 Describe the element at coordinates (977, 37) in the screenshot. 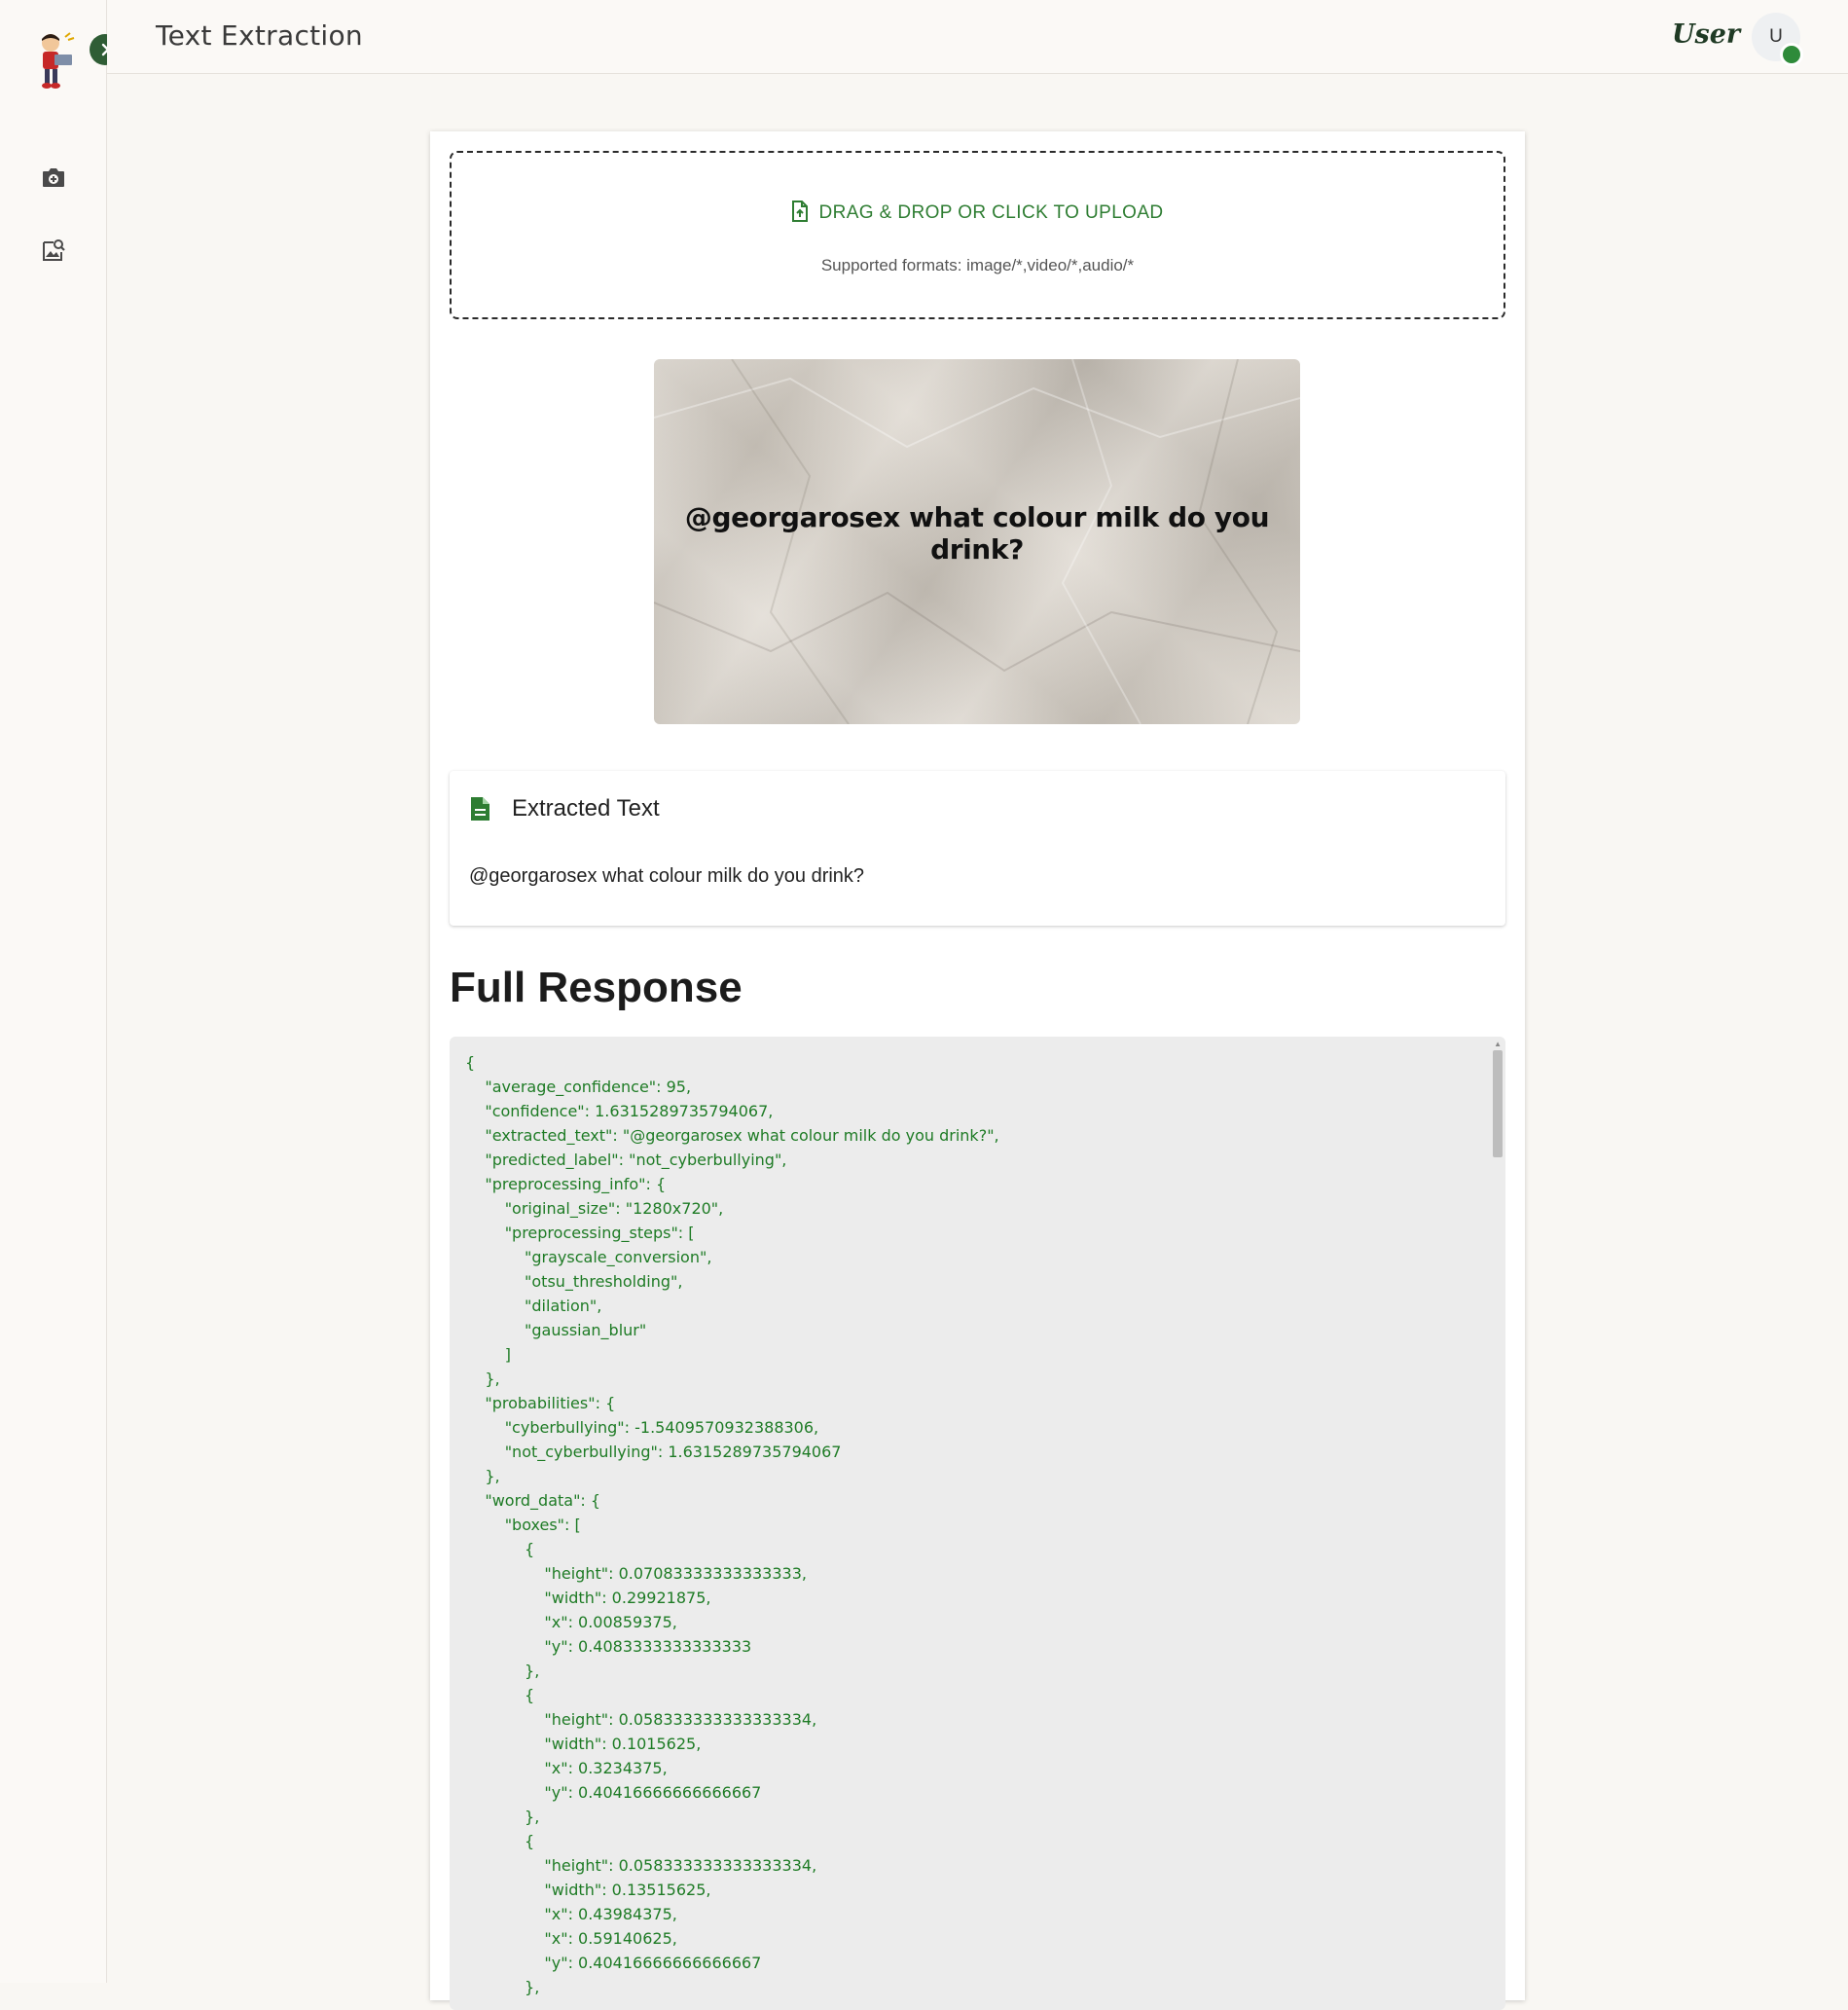

I see `top-header: Text Extraction User U` at that location.